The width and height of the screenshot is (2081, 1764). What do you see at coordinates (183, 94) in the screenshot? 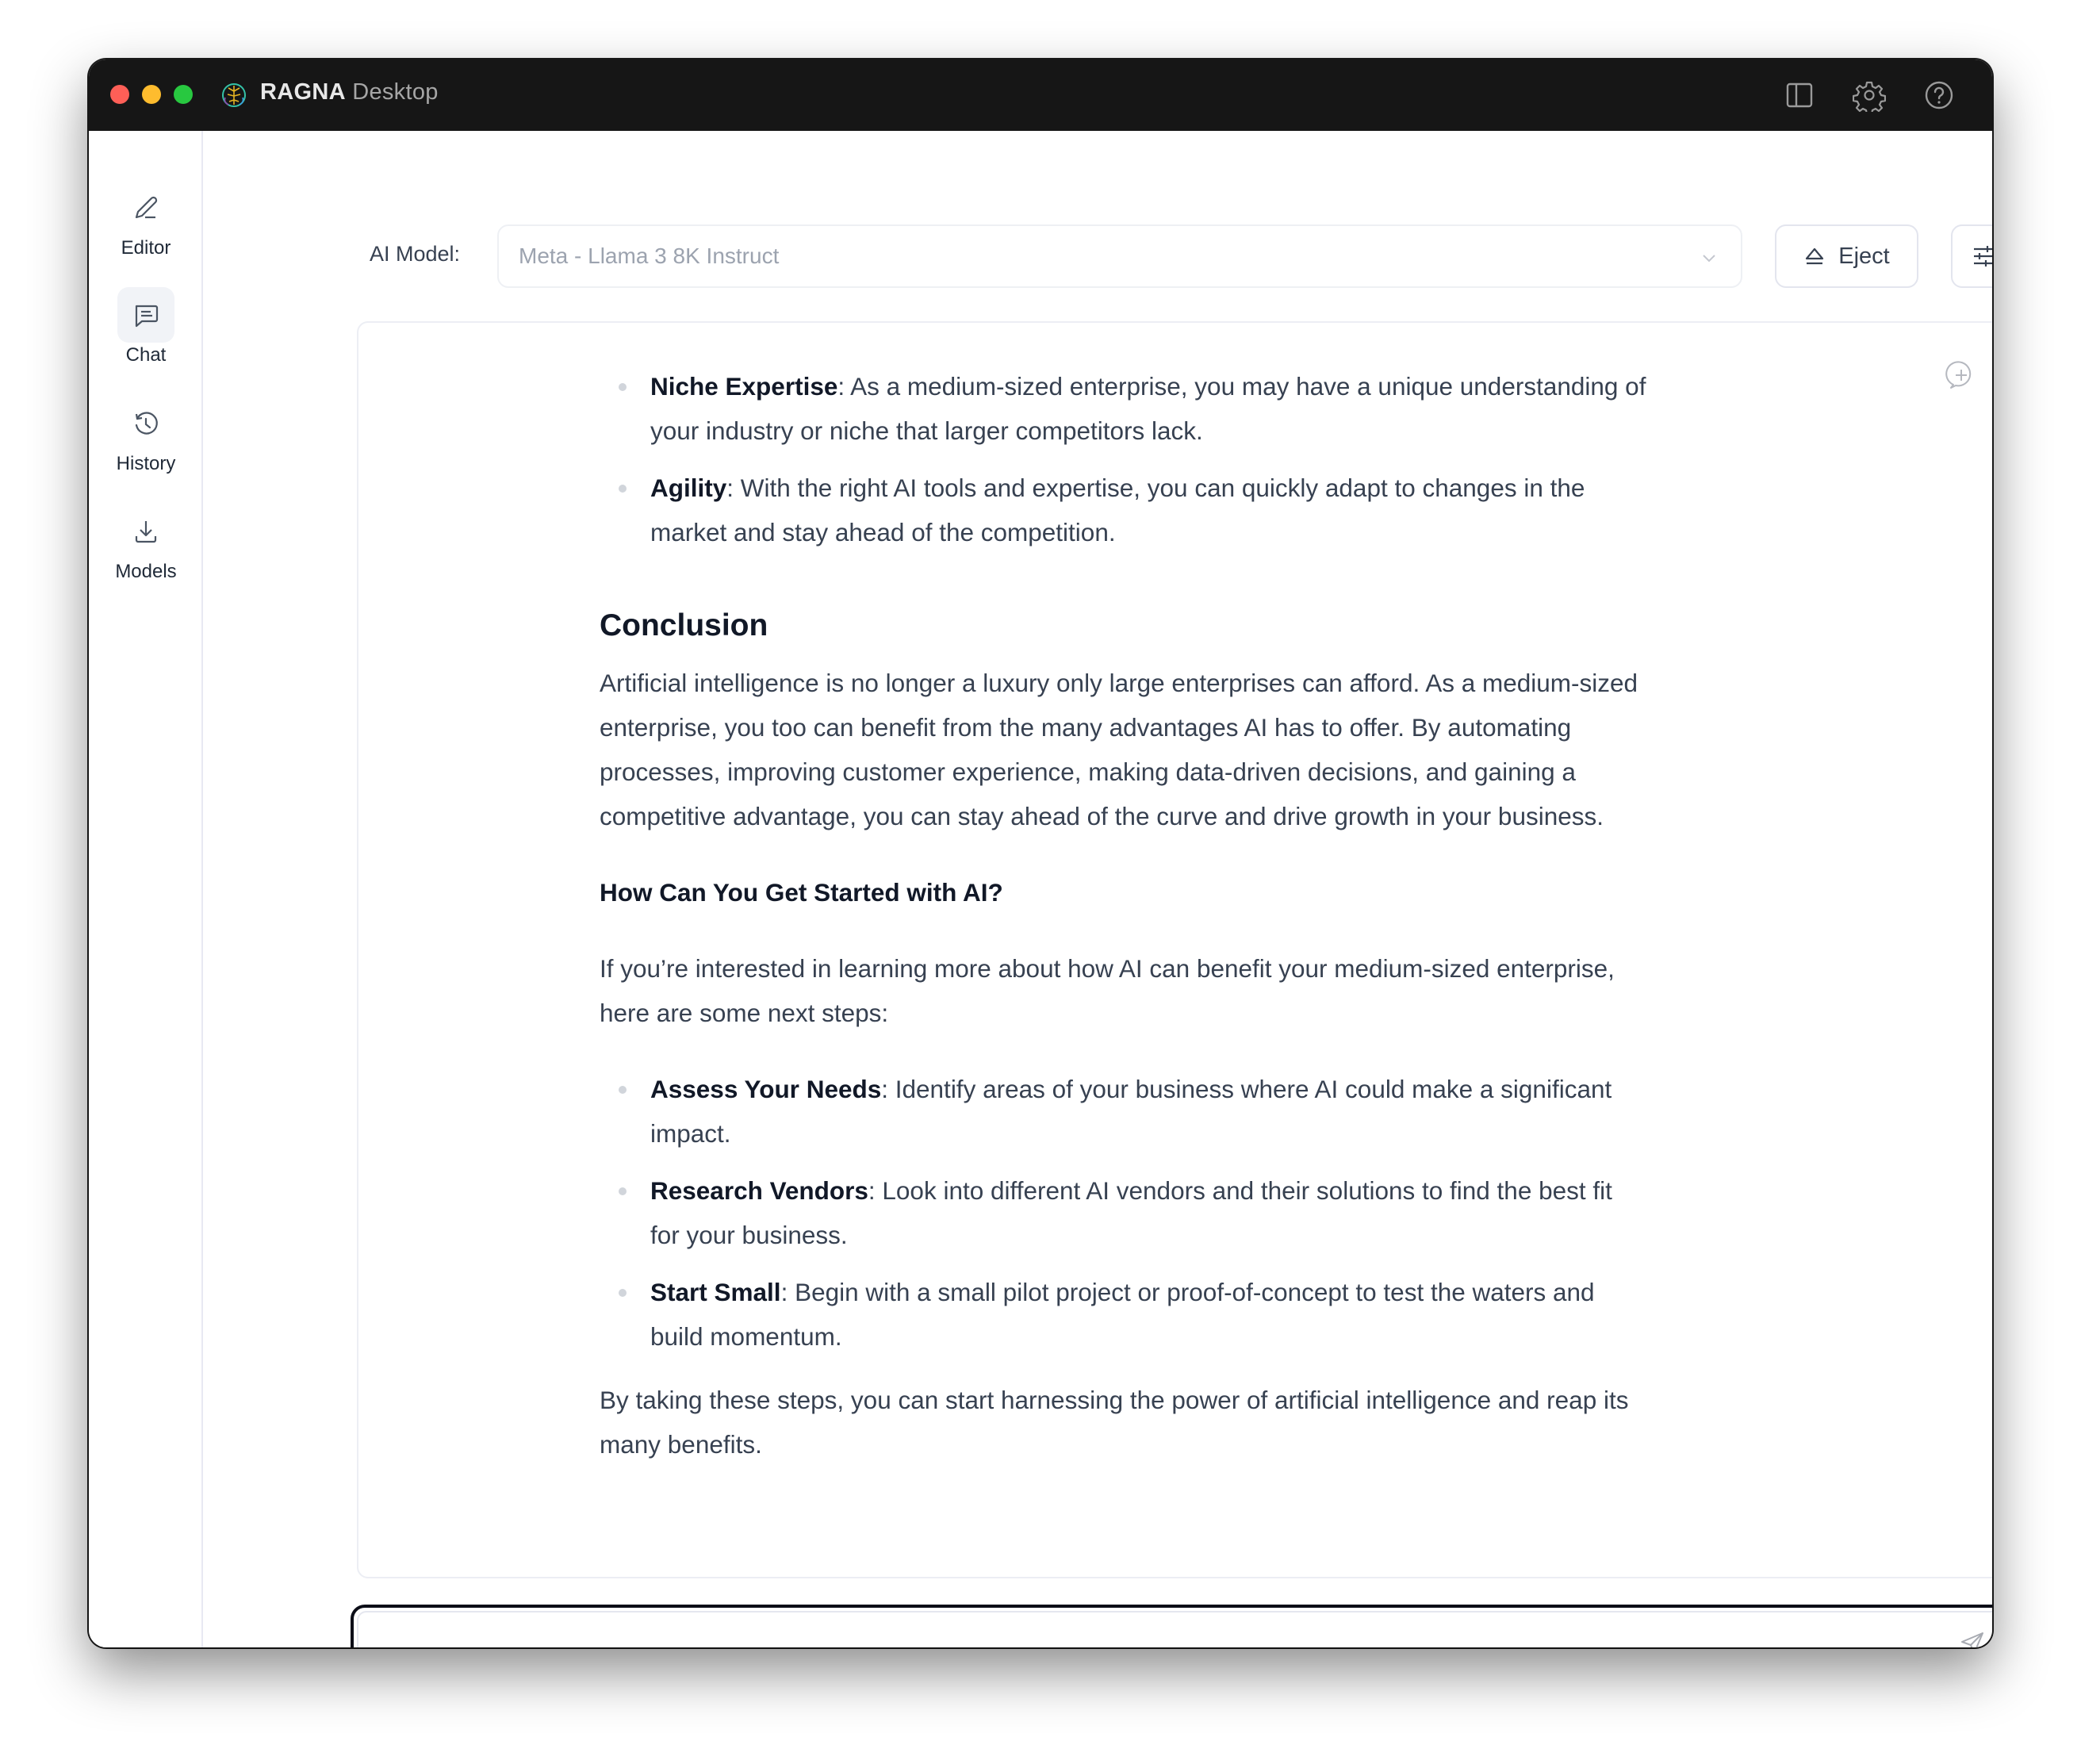
I see `maximize-window-button` at bounding box center [183, 94].